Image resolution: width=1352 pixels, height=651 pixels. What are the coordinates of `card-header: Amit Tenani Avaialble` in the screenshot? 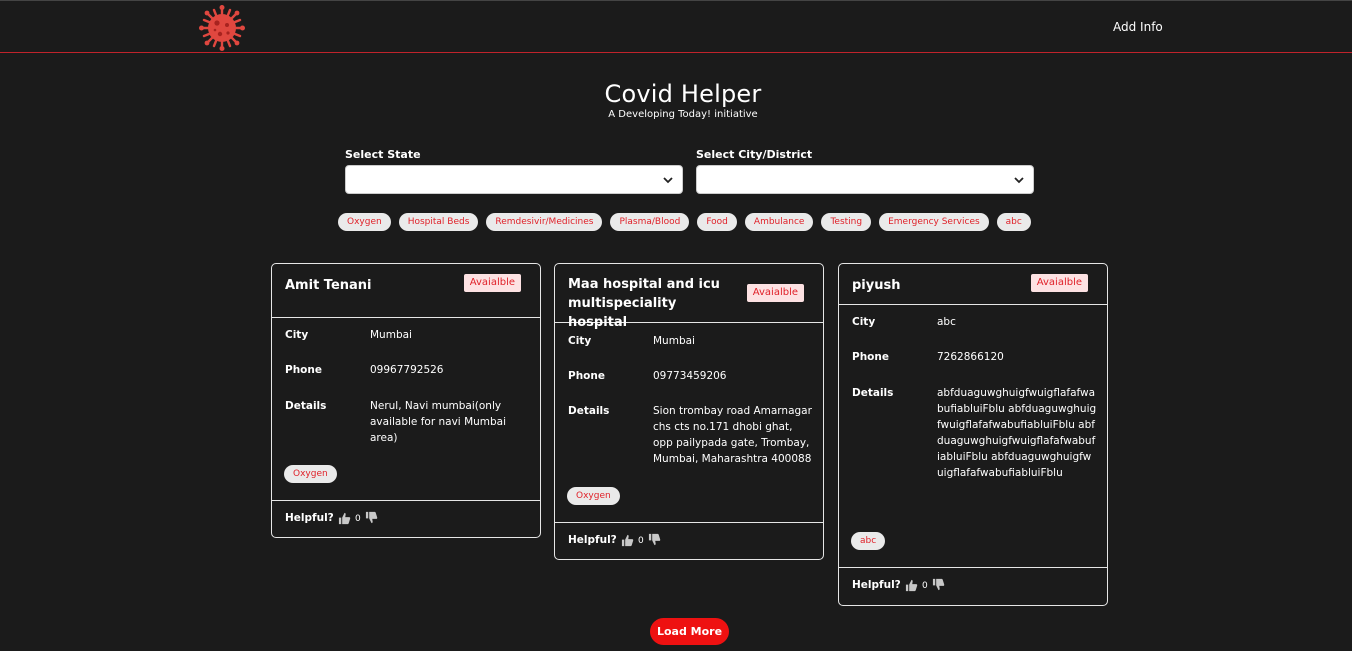 It's located at (406, 291).